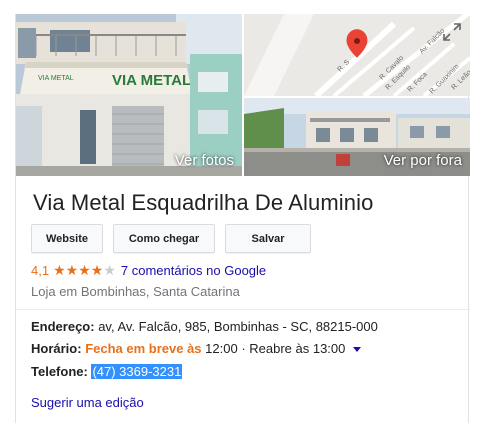  What do you see at coordinates (357, 350) in the screenshot?
I see `chevron-down-icon` at bounding box center [357, 350].